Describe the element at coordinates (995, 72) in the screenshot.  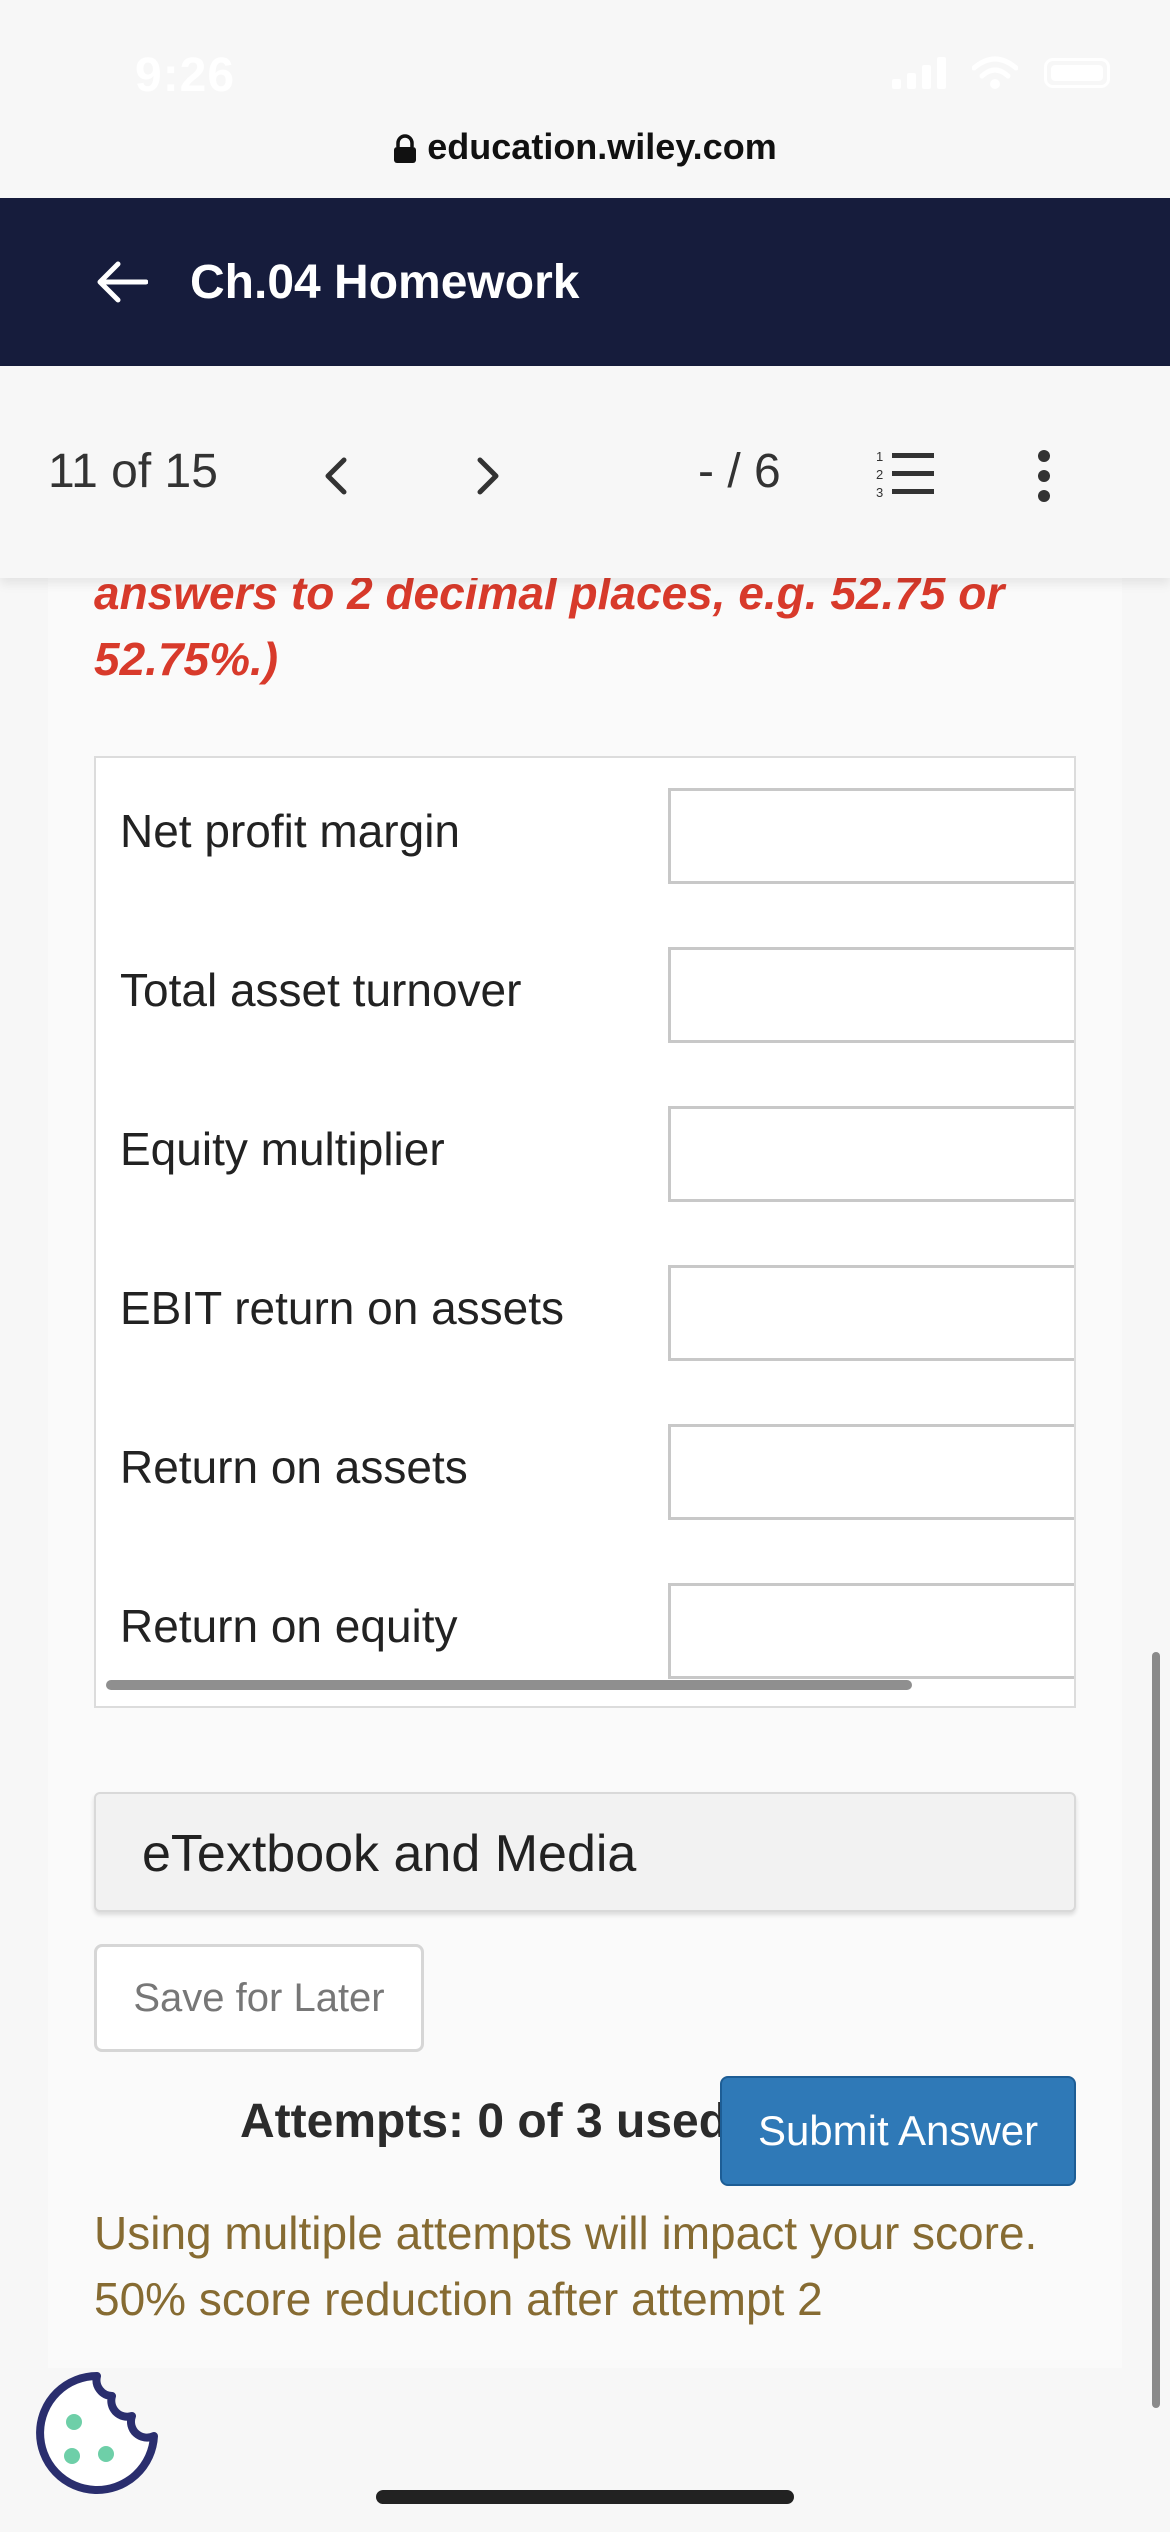
I see `wifi-icon` at that location.